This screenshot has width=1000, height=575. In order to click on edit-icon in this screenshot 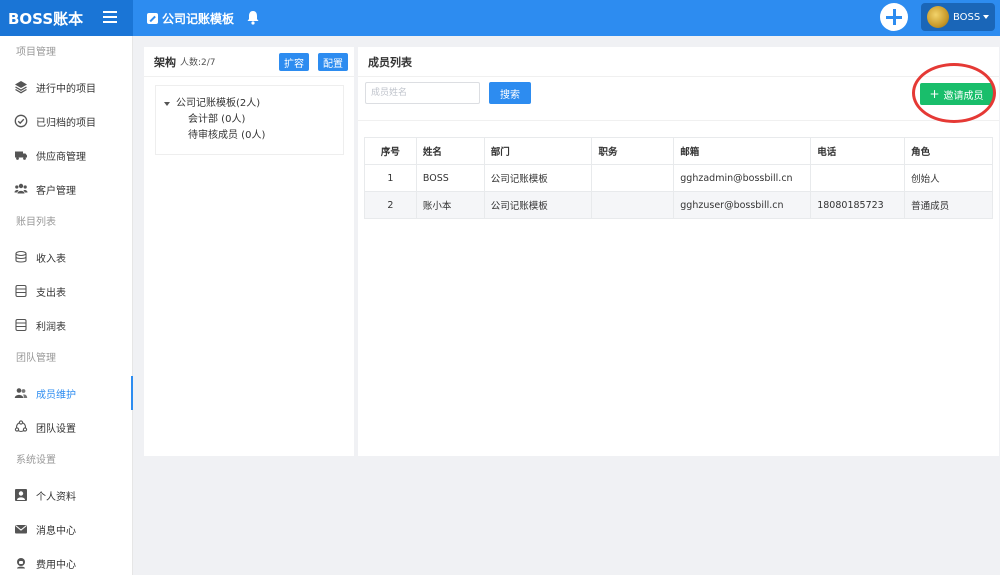, I will do `click(152, 18)`.